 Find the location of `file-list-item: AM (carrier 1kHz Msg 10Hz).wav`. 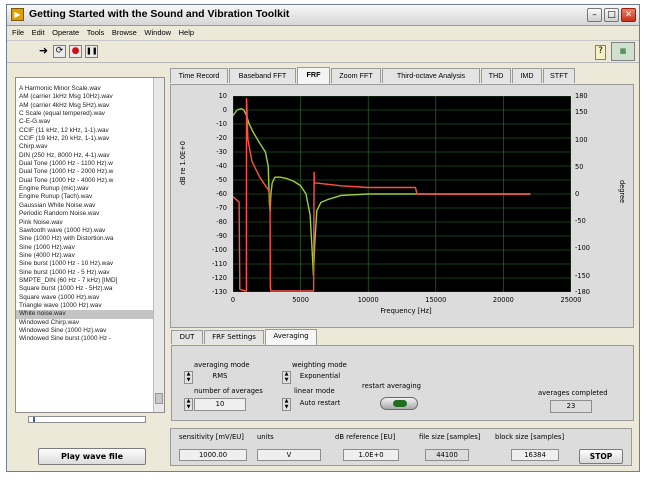

file-list-item: AM (carrier 1kHz Msg 10Hz).wav is located at coordinates (85, 97).